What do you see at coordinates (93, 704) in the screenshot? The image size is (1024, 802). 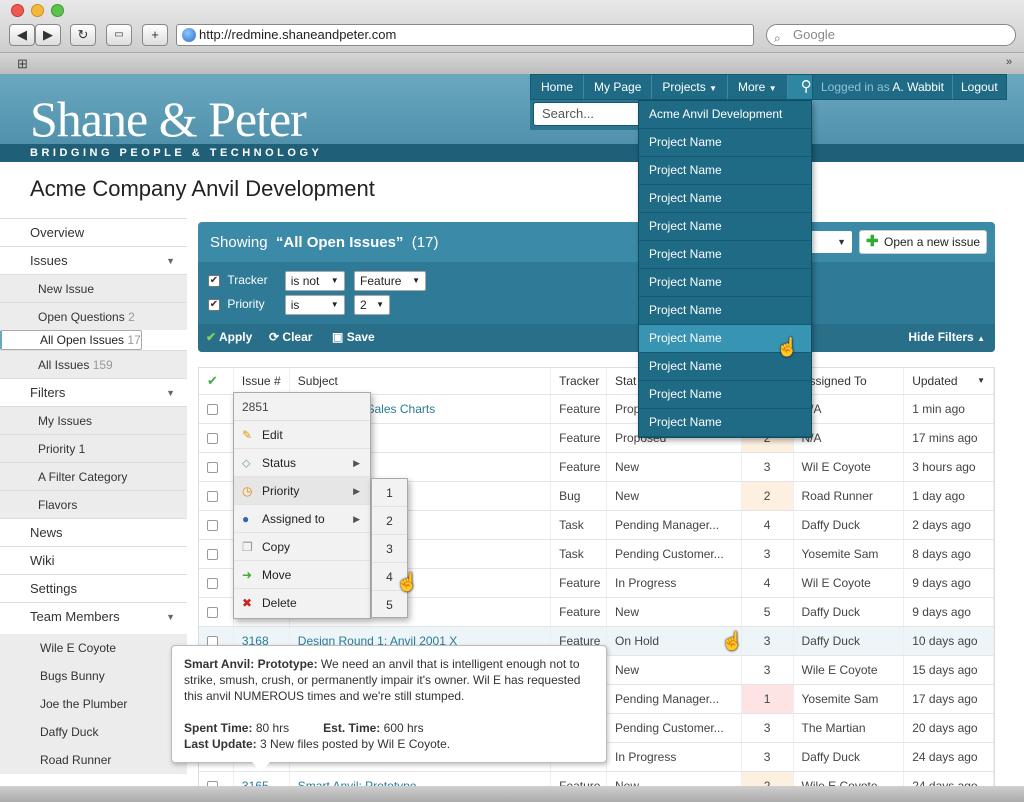 I see `sidebar-member: Joe the Plumber` at bounding box center [93, 704].